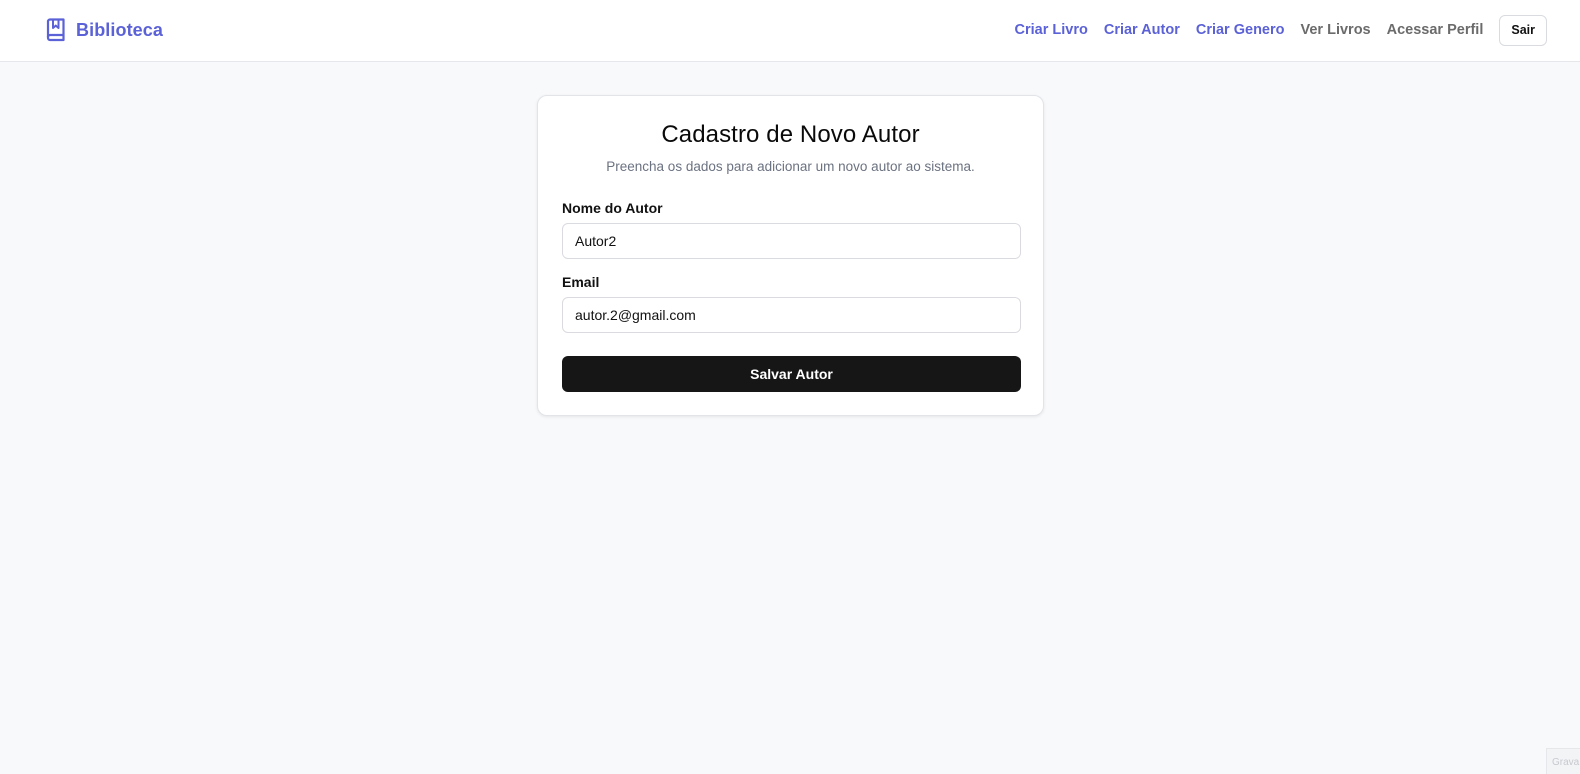 This screenshot has width=1580, height=774. Describe the element at coordinates (790, 134) in the screenshot. I see `page-title: Cadastro de Novo Autor` at that location.